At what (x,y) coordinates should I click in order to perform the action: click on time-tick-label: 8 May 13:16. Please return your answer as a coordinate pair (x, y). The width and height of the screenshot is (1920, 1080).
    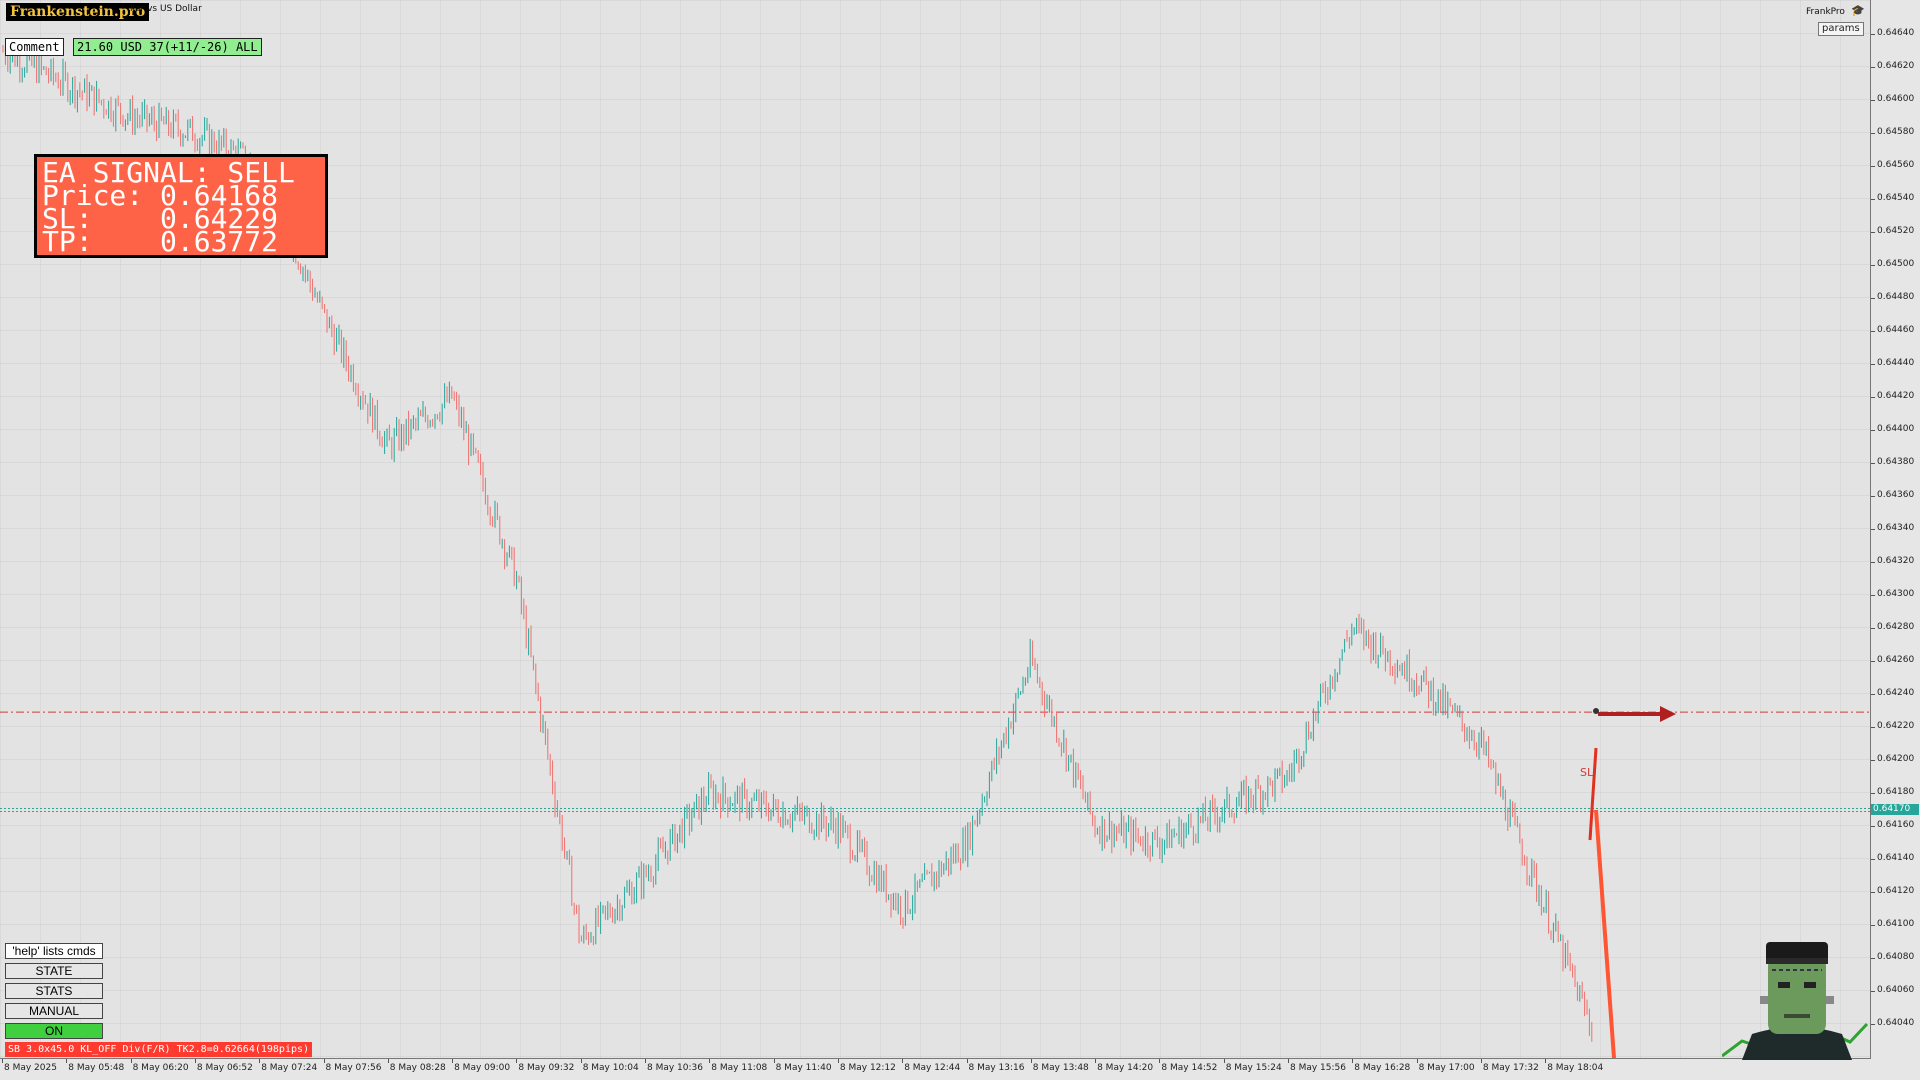
    Looking at the image, I should click on (996, 1068).